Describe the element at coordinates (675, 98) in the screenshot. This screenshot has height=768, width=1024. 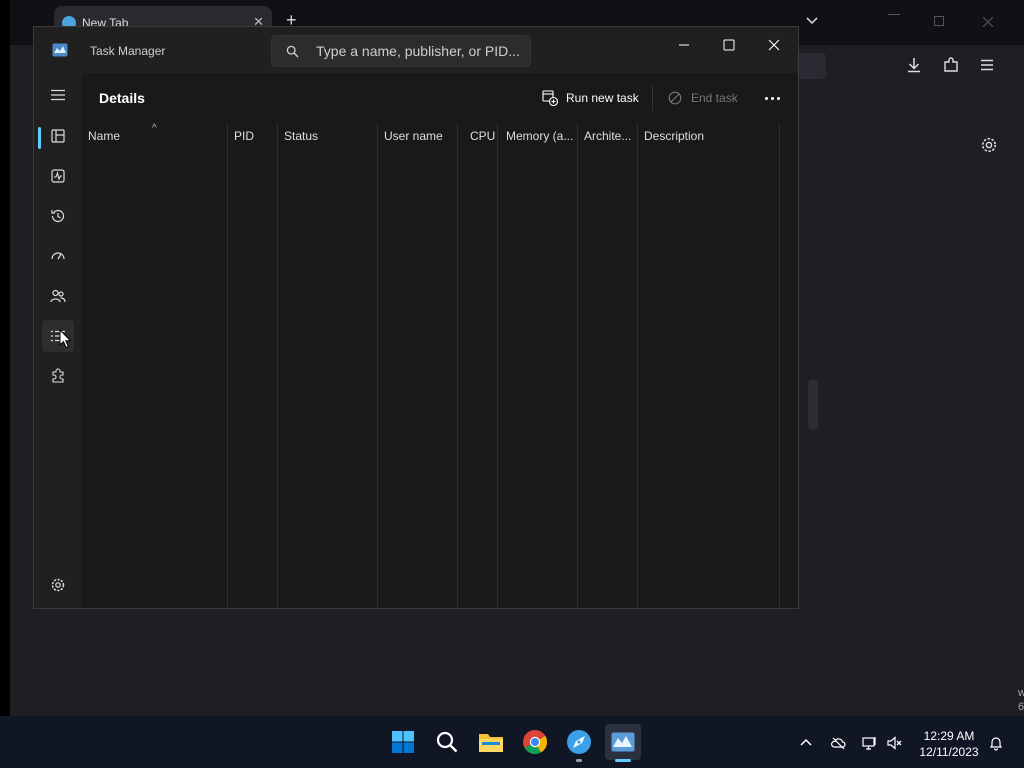
I see `end-task-icon` at that location.